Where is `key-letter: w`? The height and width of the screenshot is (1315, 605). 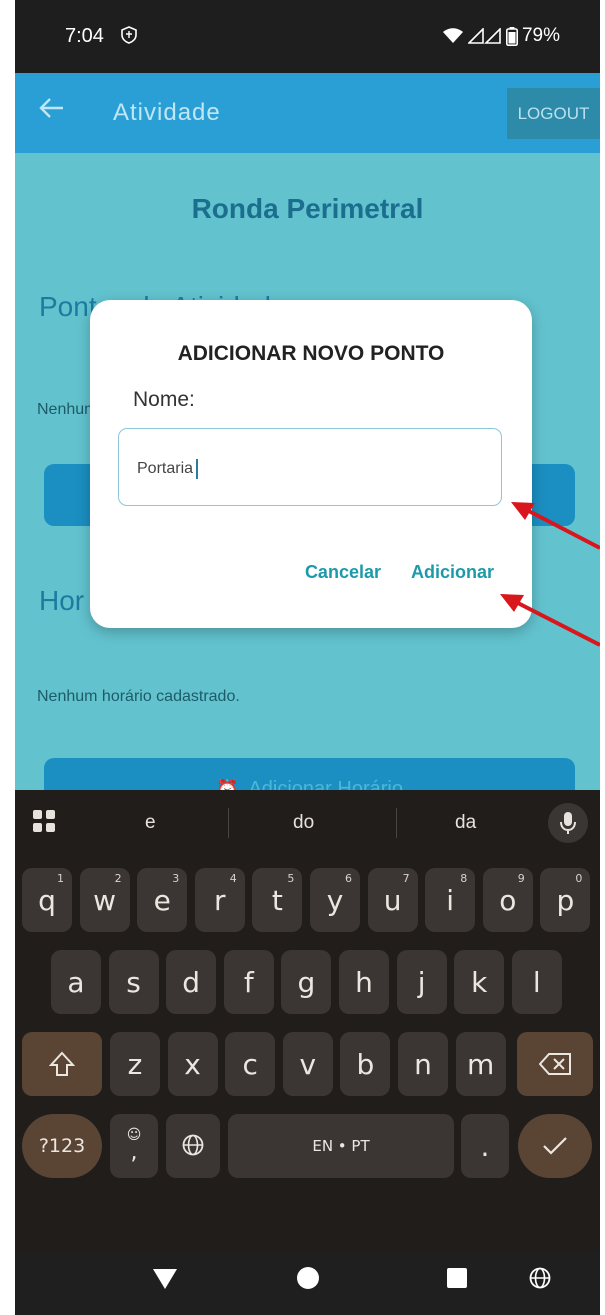
key-letter: w is located at coordinates (105, 900).